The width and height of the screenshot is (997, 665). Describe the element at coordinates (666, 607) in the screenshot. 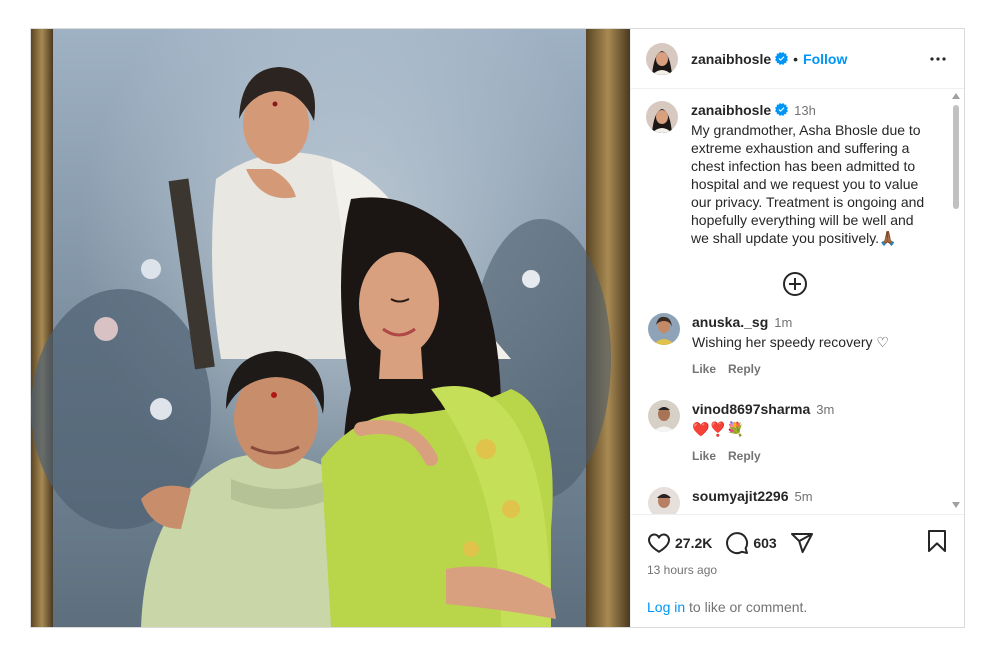

I see `login-link: Log in` at that location.